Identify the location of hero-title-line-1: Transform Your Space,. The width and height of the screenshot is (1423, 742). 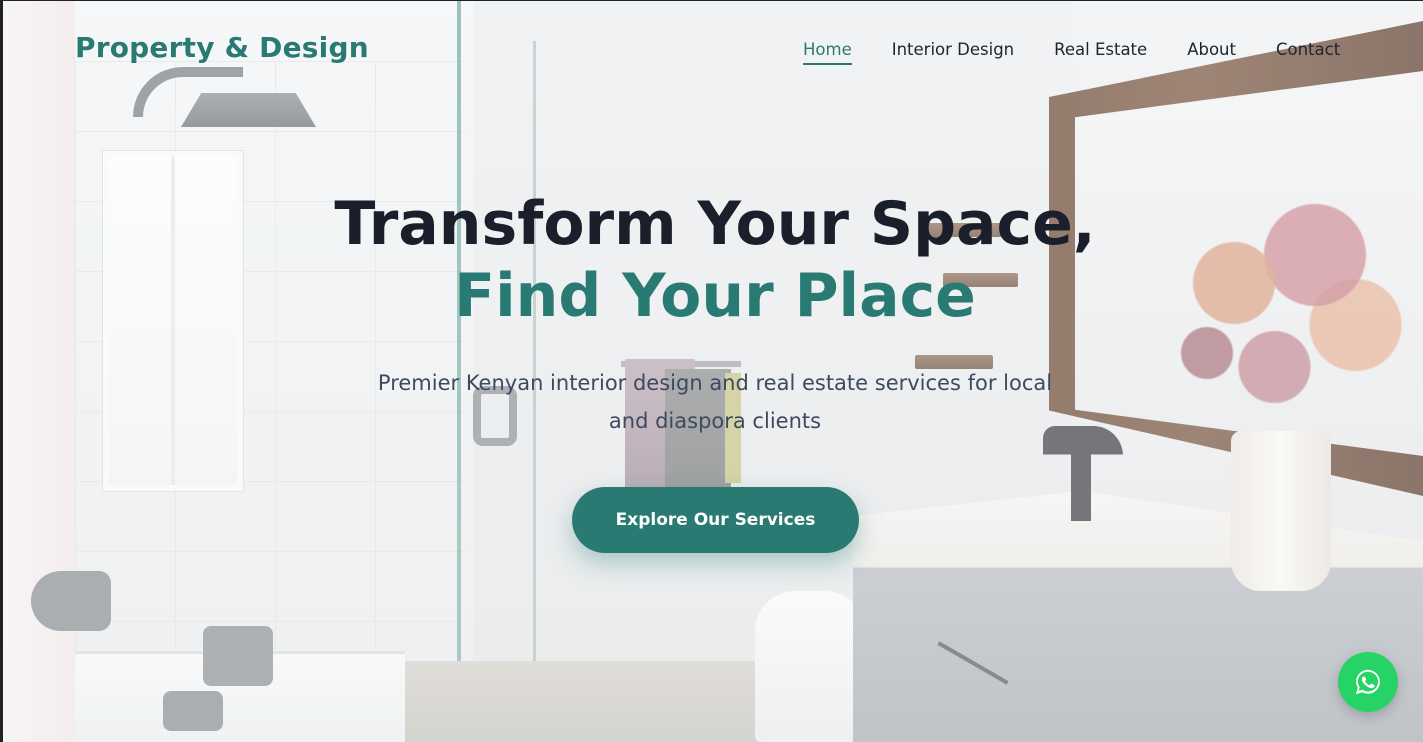
(715, 224).